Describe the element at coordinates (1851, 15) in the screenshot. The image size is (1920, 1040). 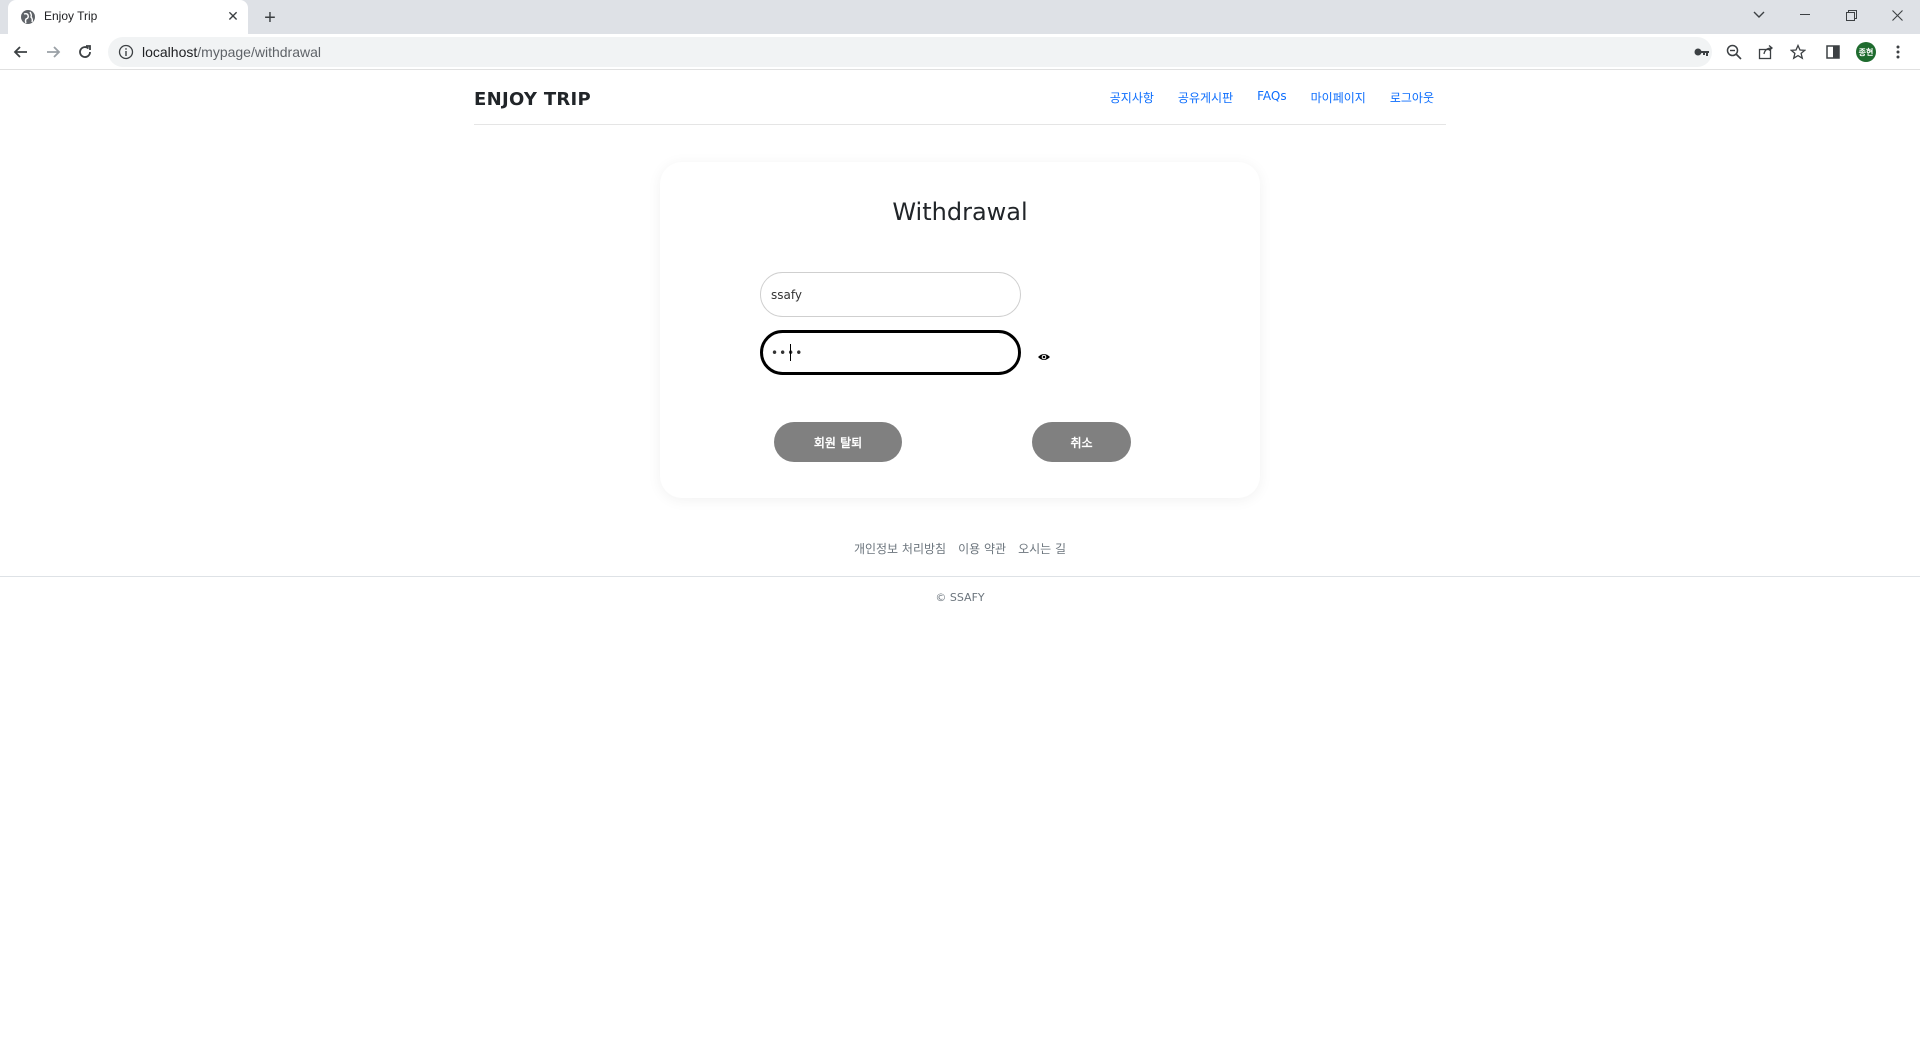
I see `restore-icon` at that location.